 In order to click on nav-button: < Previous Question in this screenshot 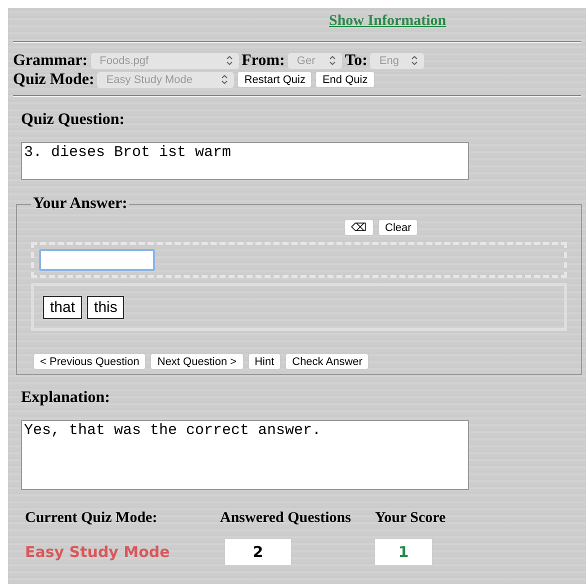, I will do `click(89, 361)`.